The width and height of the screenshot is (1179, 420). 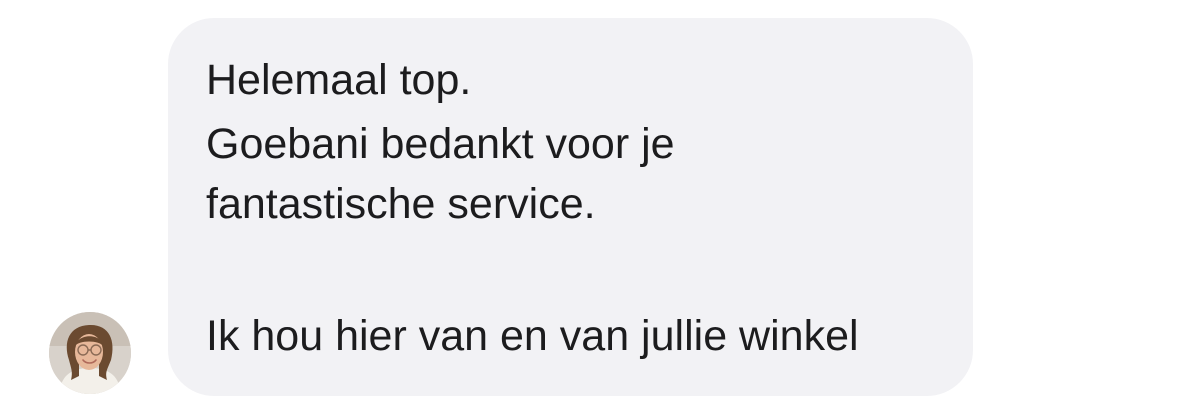 I want to click on avatar, so click(x=90, y=353).